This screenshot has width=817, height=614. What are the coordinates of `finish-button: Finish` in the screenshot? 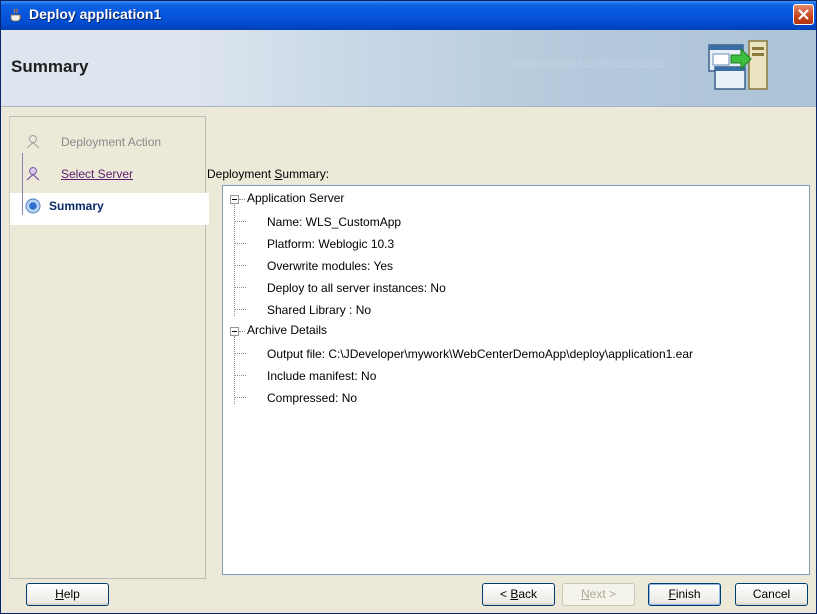 It's located at (684, 594).